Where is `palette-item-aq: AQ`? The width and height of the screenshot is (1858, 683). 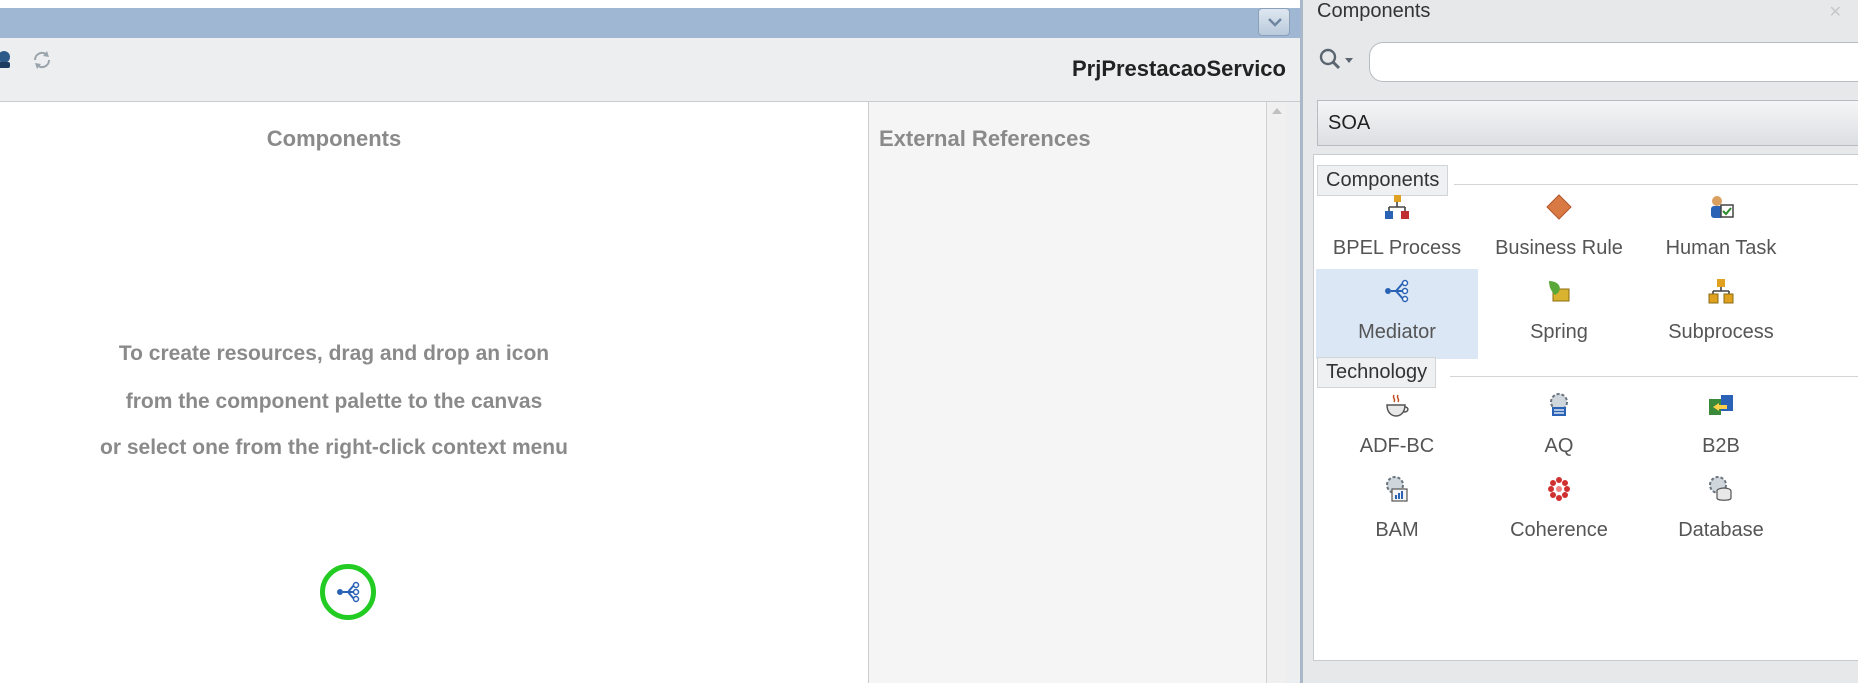
palette-item-aq: AQ is located at coordinates (1559, 428).